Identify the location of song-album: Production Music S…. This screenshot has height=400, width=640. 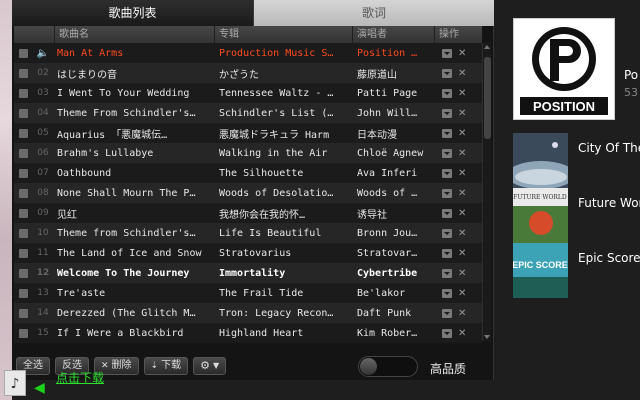
(283, 53).